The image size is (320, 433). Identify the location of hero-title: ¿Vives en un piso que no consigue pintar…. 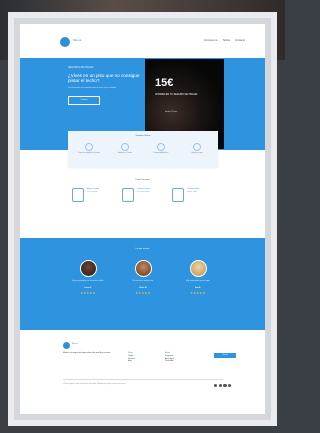
(104, 78).